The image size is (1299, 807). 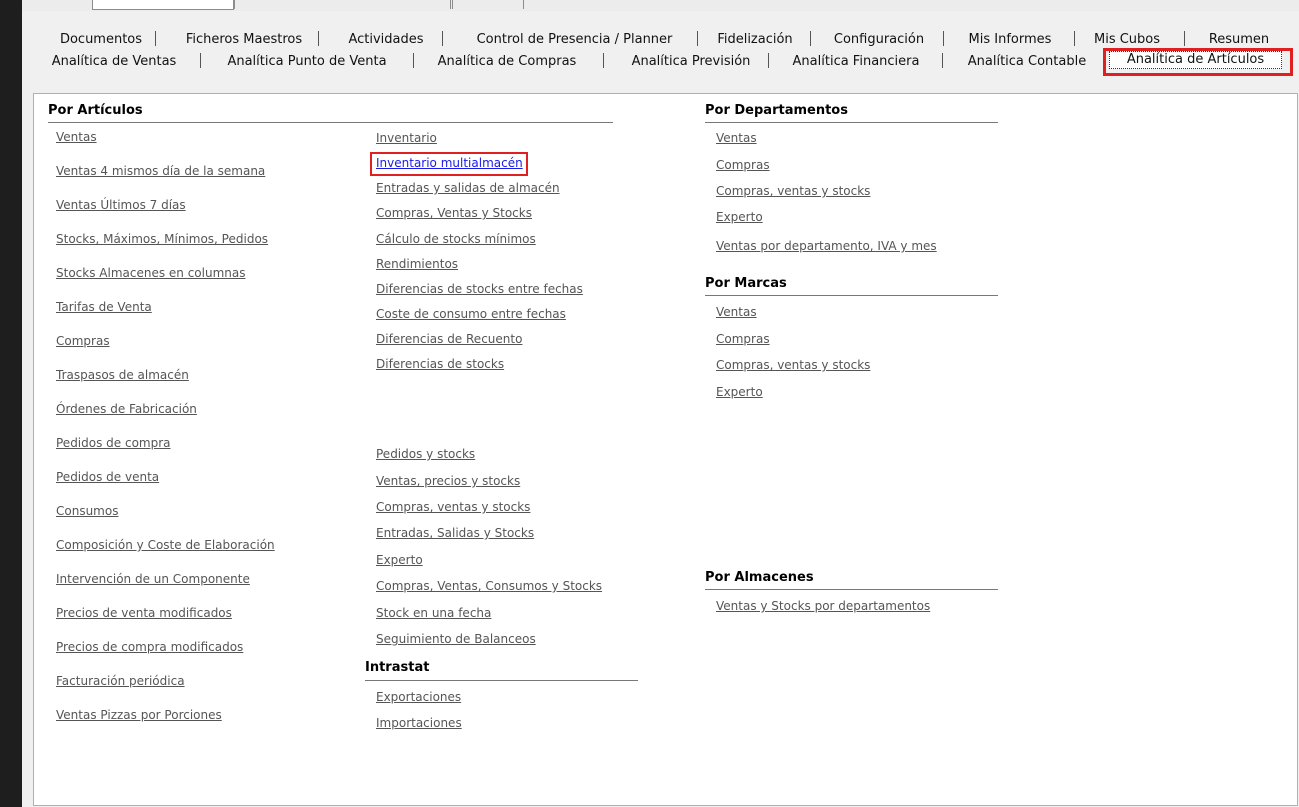 I want to click on link-precios-venta-mod: Precios de venta modificados, so click(x=144, y=613).